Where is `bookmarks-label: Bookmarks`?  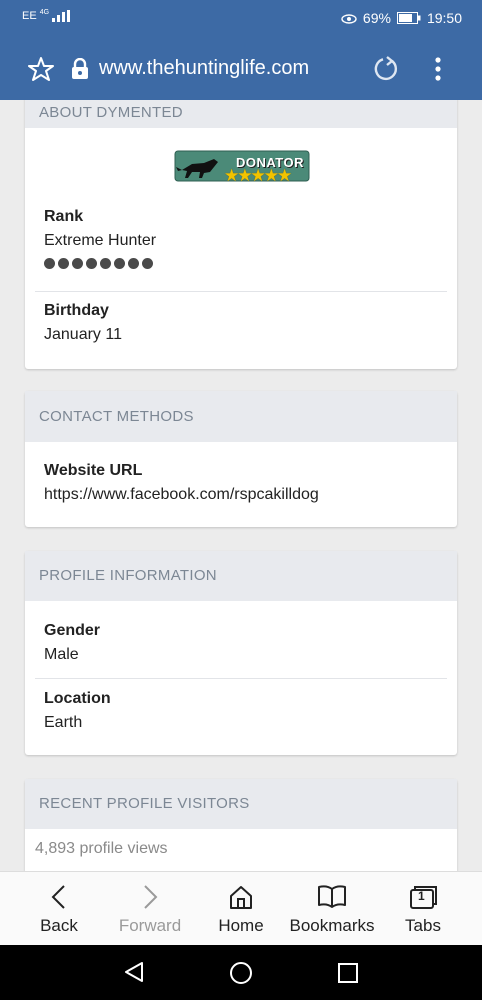
bookmarks-label: Bookmarks is located at coordinates (332, 925).